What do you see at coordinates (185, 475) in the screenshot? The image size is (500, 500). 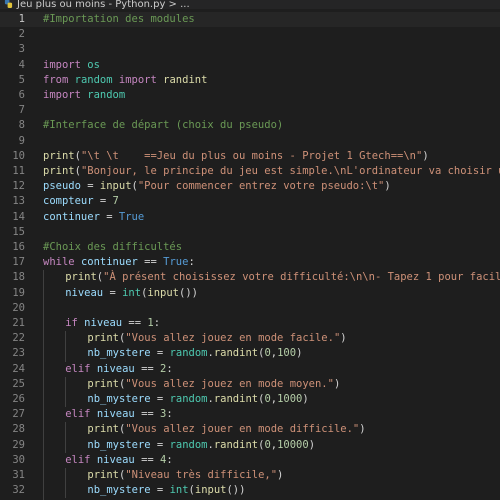 I see `code-text: print("Niveau très difficile,")` at bounding box center [185, 475].